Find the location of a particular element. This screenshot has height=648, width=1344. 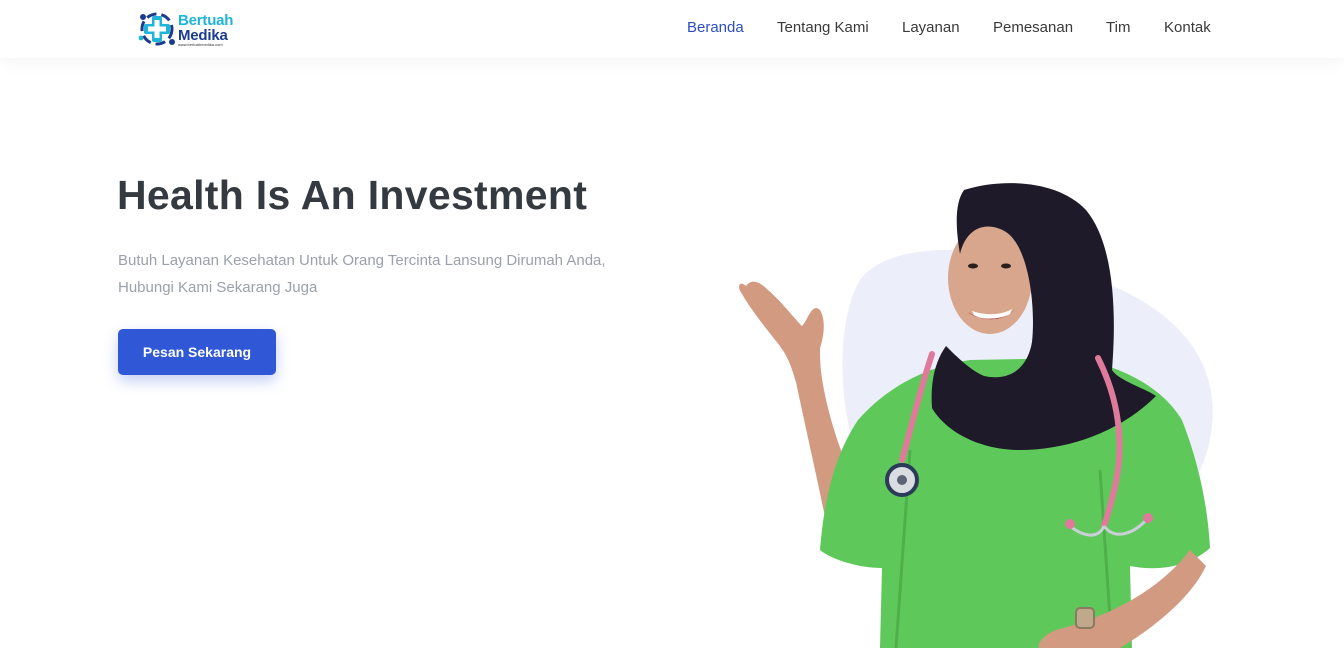

hero-subtitle-line2: Hubungi Kami Sekarang Juga is located at coordinates (218, 287).